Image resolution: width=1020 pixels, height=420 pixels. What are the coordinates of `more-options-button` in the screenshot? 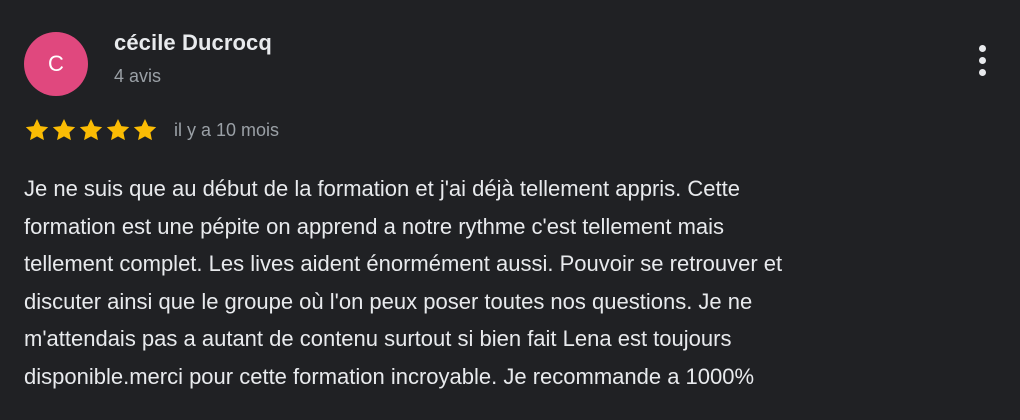 It's located at (982, 60).